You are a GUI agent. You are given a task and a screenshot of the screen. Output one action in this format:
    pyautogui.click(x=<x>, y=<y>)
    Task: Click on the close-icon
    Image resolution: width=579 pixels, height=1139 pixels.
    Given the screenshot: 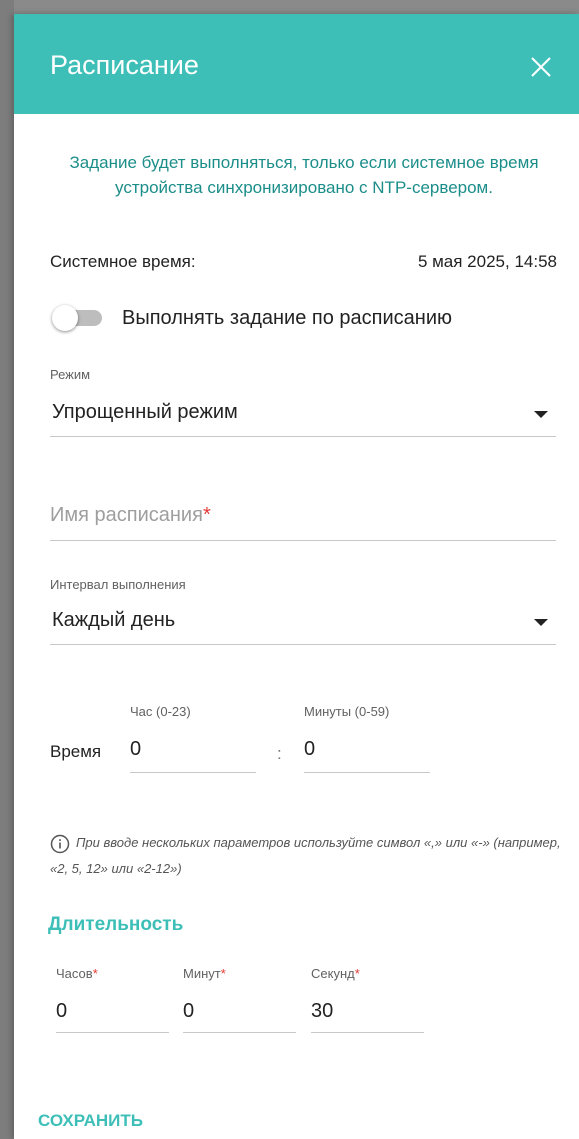 What is the action you would take?
    pyautogui.click(x=541, y=67)
    